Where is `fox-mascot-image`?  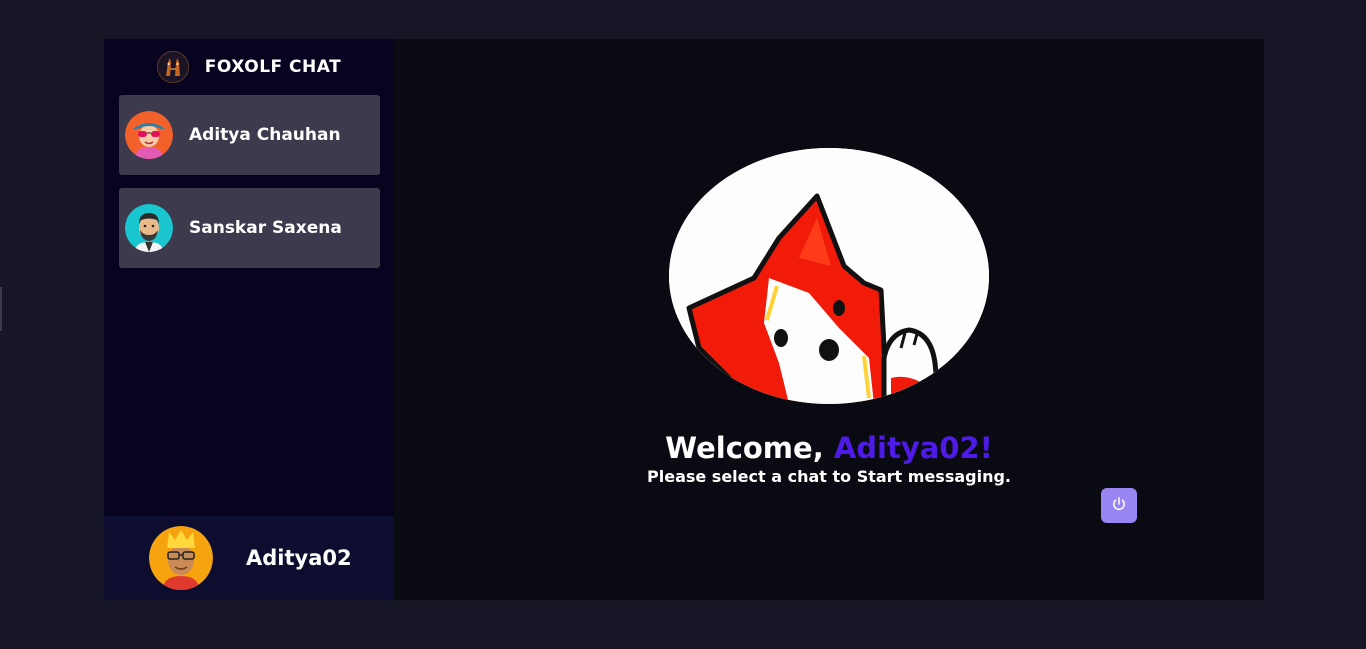 fox-mascot-image is located at coordinates (829, 276).